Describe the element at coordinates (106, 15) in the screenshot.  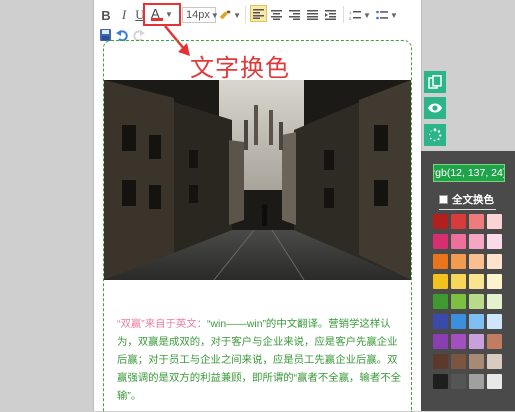
I see `bold-button: B` at that location.